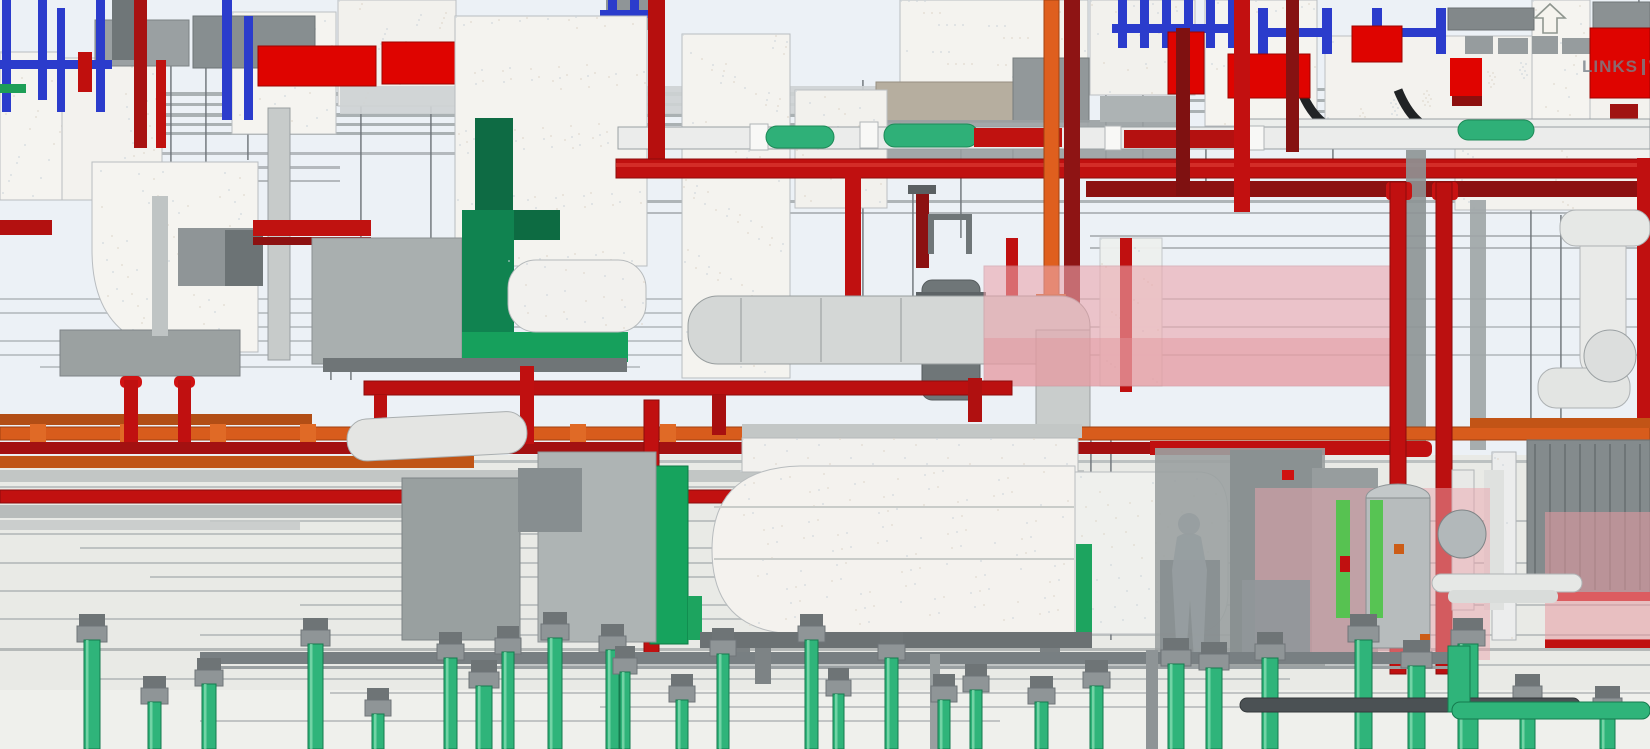 The image size is (1650, 749). Describe the element at coordinates (893, 550) in the screenshot. I see `insulated-tank-body` at that location.